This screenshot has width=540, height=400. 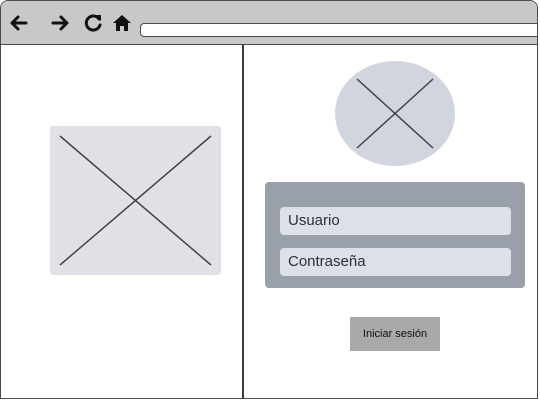 What do you see at coordinates (338, 30) in the screenshot?
I see `url-bar` at bounding box center [338, 30].